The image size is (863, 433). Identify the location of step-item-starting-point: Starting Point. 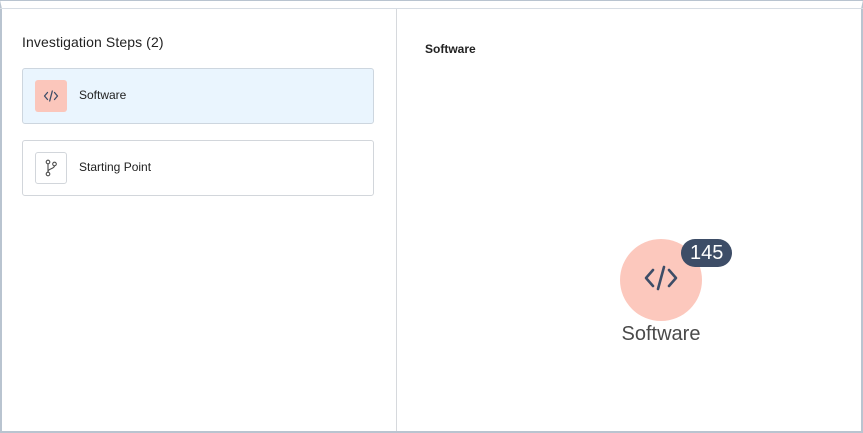
(198, 168).